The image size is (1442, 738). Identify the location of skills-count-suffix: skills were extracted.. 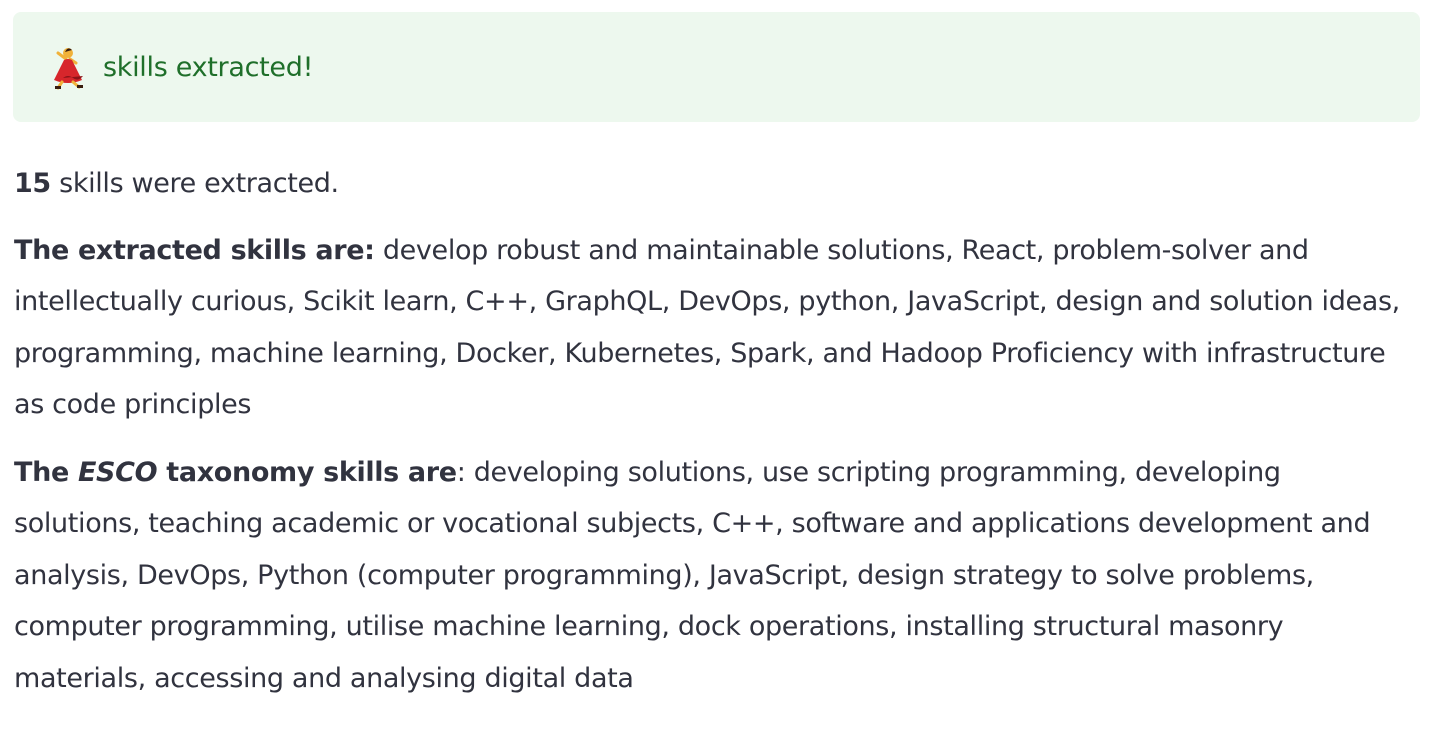
(194, 183).